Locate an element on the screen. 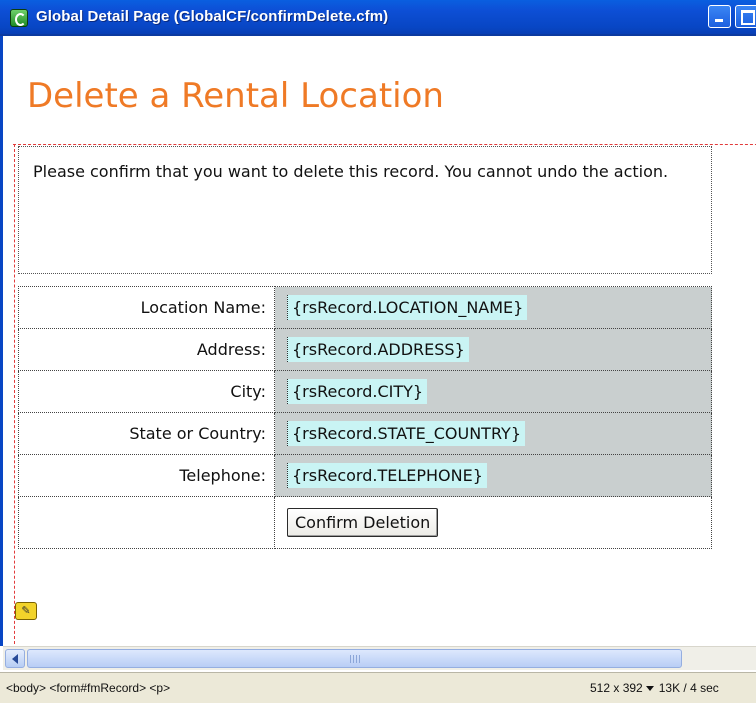  field-value-cell: {rsRecord.ADDRESS} is located at coordinates (493, 349).